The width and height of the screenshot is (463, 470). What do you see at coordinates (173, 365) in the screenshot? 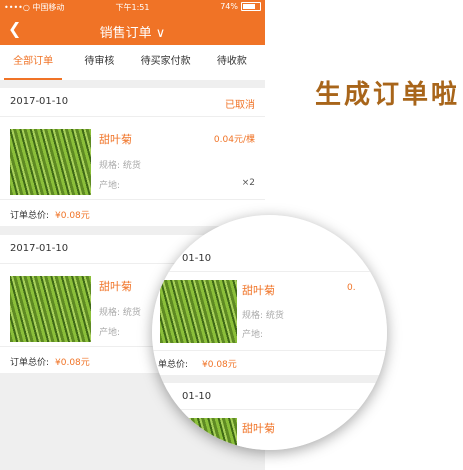
I see `mag-total-label: 单总价:` at bounding box center [173, 365].